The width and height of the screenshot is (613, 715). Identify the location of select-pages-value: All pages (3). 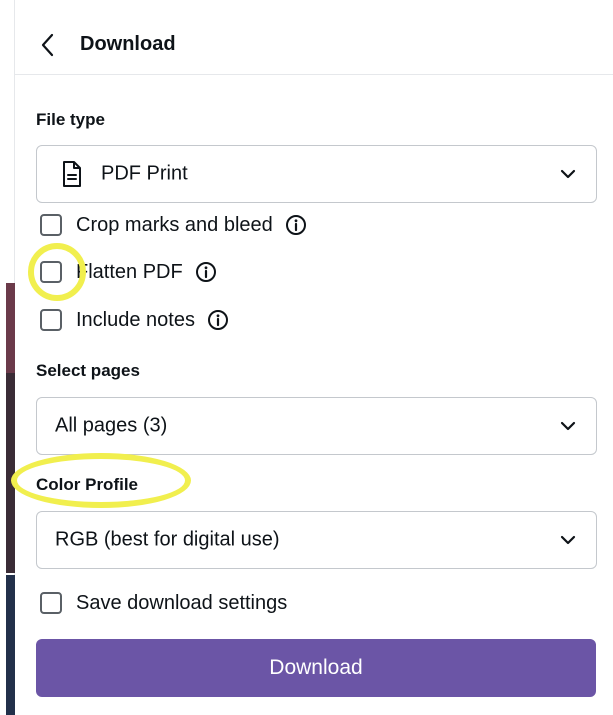
(111, 425).